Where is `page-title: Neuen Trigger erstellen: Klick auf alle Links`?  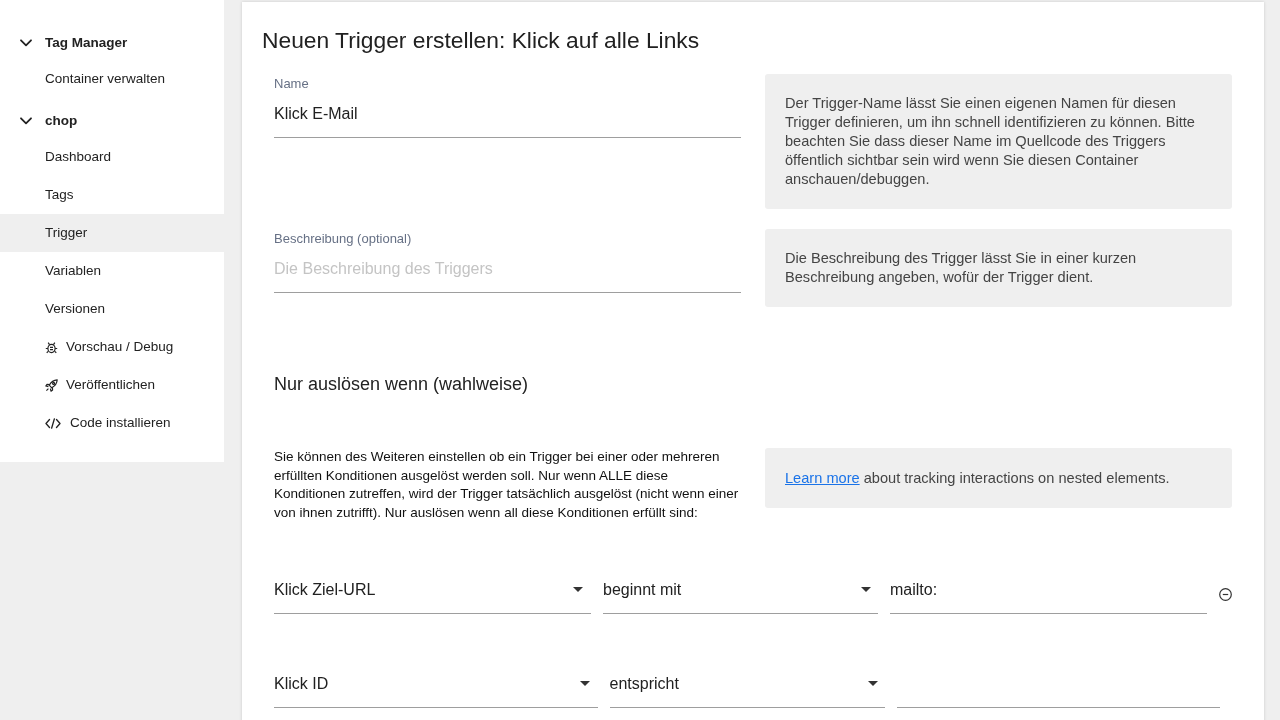
page-title: Neuen Trigger erstellen: Klick auf alle Links is located at coordinates (481, 40).